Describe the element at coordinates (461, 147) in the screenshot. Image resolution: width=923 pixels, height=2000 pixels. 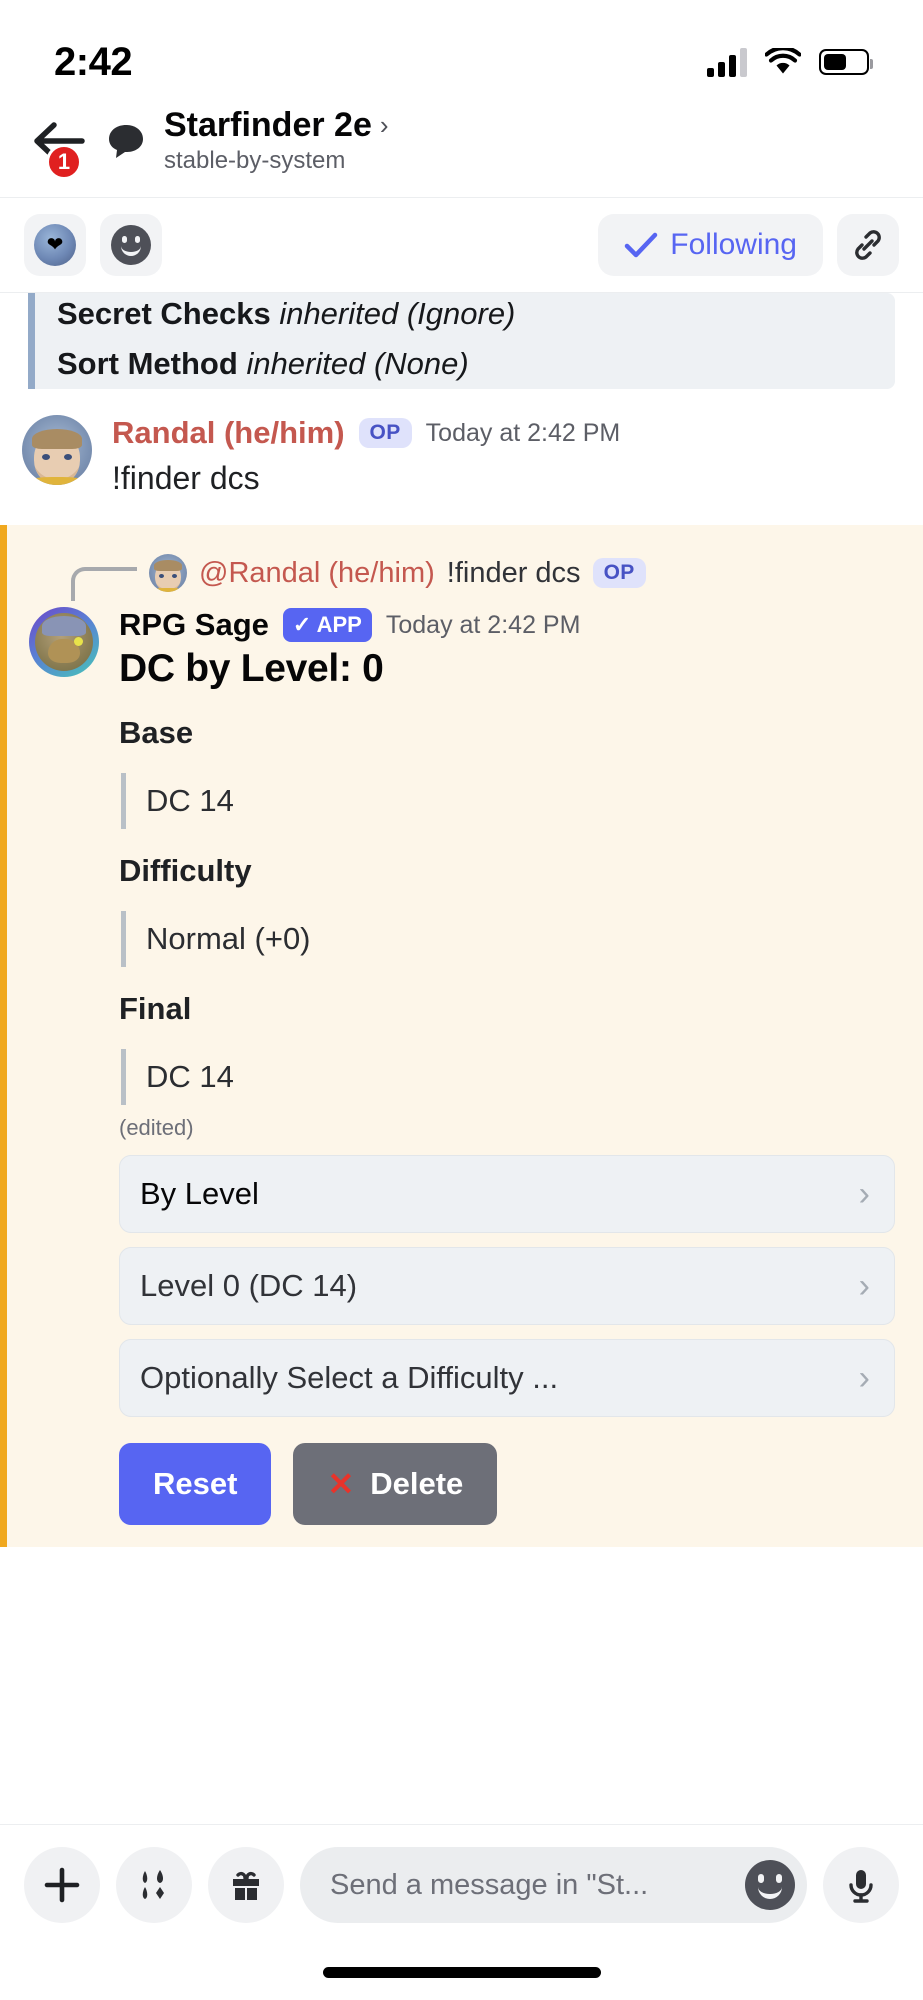
I see `channel-header: 1 Starfinder 2e › stable-by-system` at that location.